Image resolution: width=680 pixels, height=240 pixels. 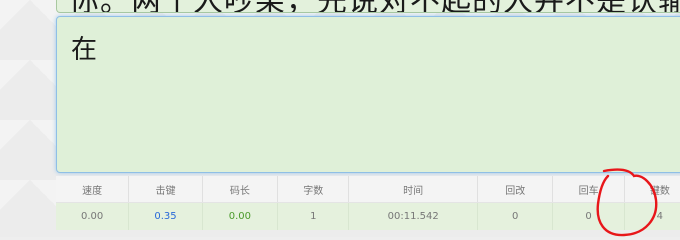 I want to click on header-key-count: 键数, so click(x=652, y=189).